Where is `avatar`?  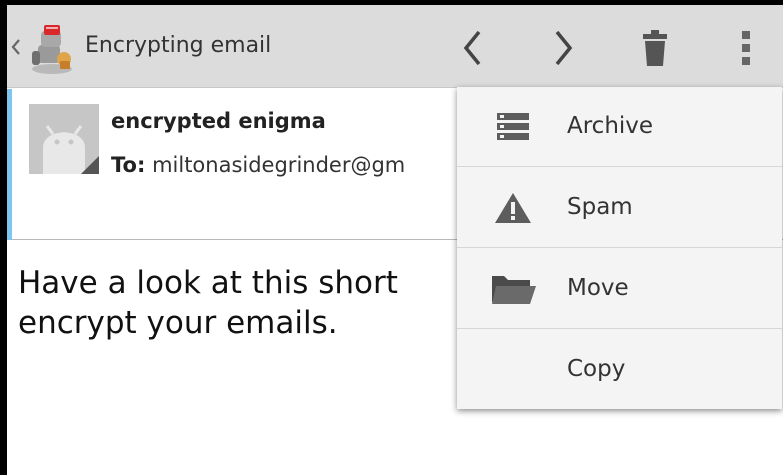 avatar is located at coordinates (64, 139).